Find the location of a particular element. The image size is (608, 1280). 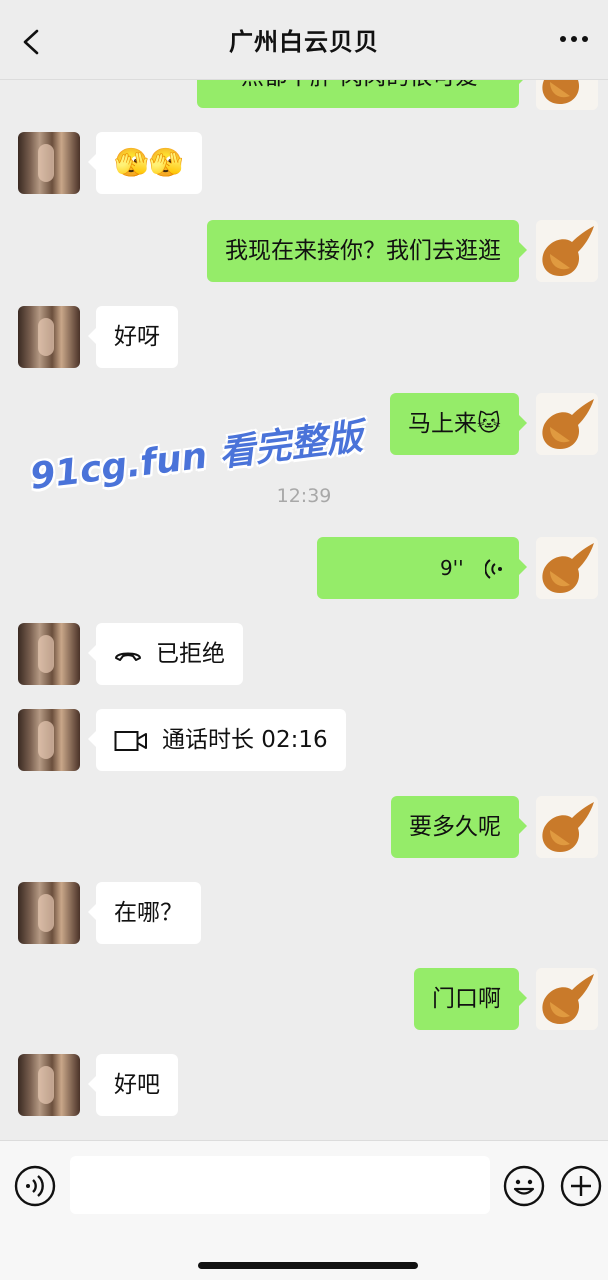

chat-title: 广州白云贝贝 is located at coordinates (304, 42).